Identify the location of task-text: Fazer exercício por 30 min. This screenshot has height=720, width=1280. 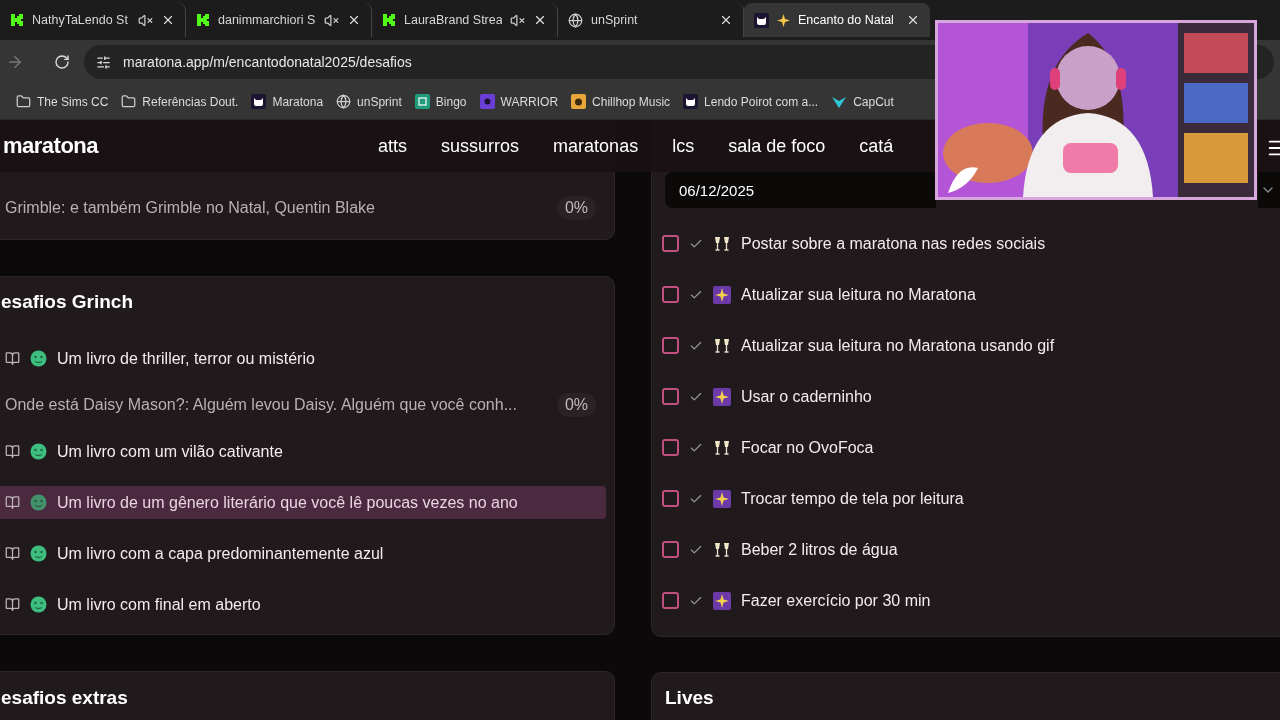
(836, 600).